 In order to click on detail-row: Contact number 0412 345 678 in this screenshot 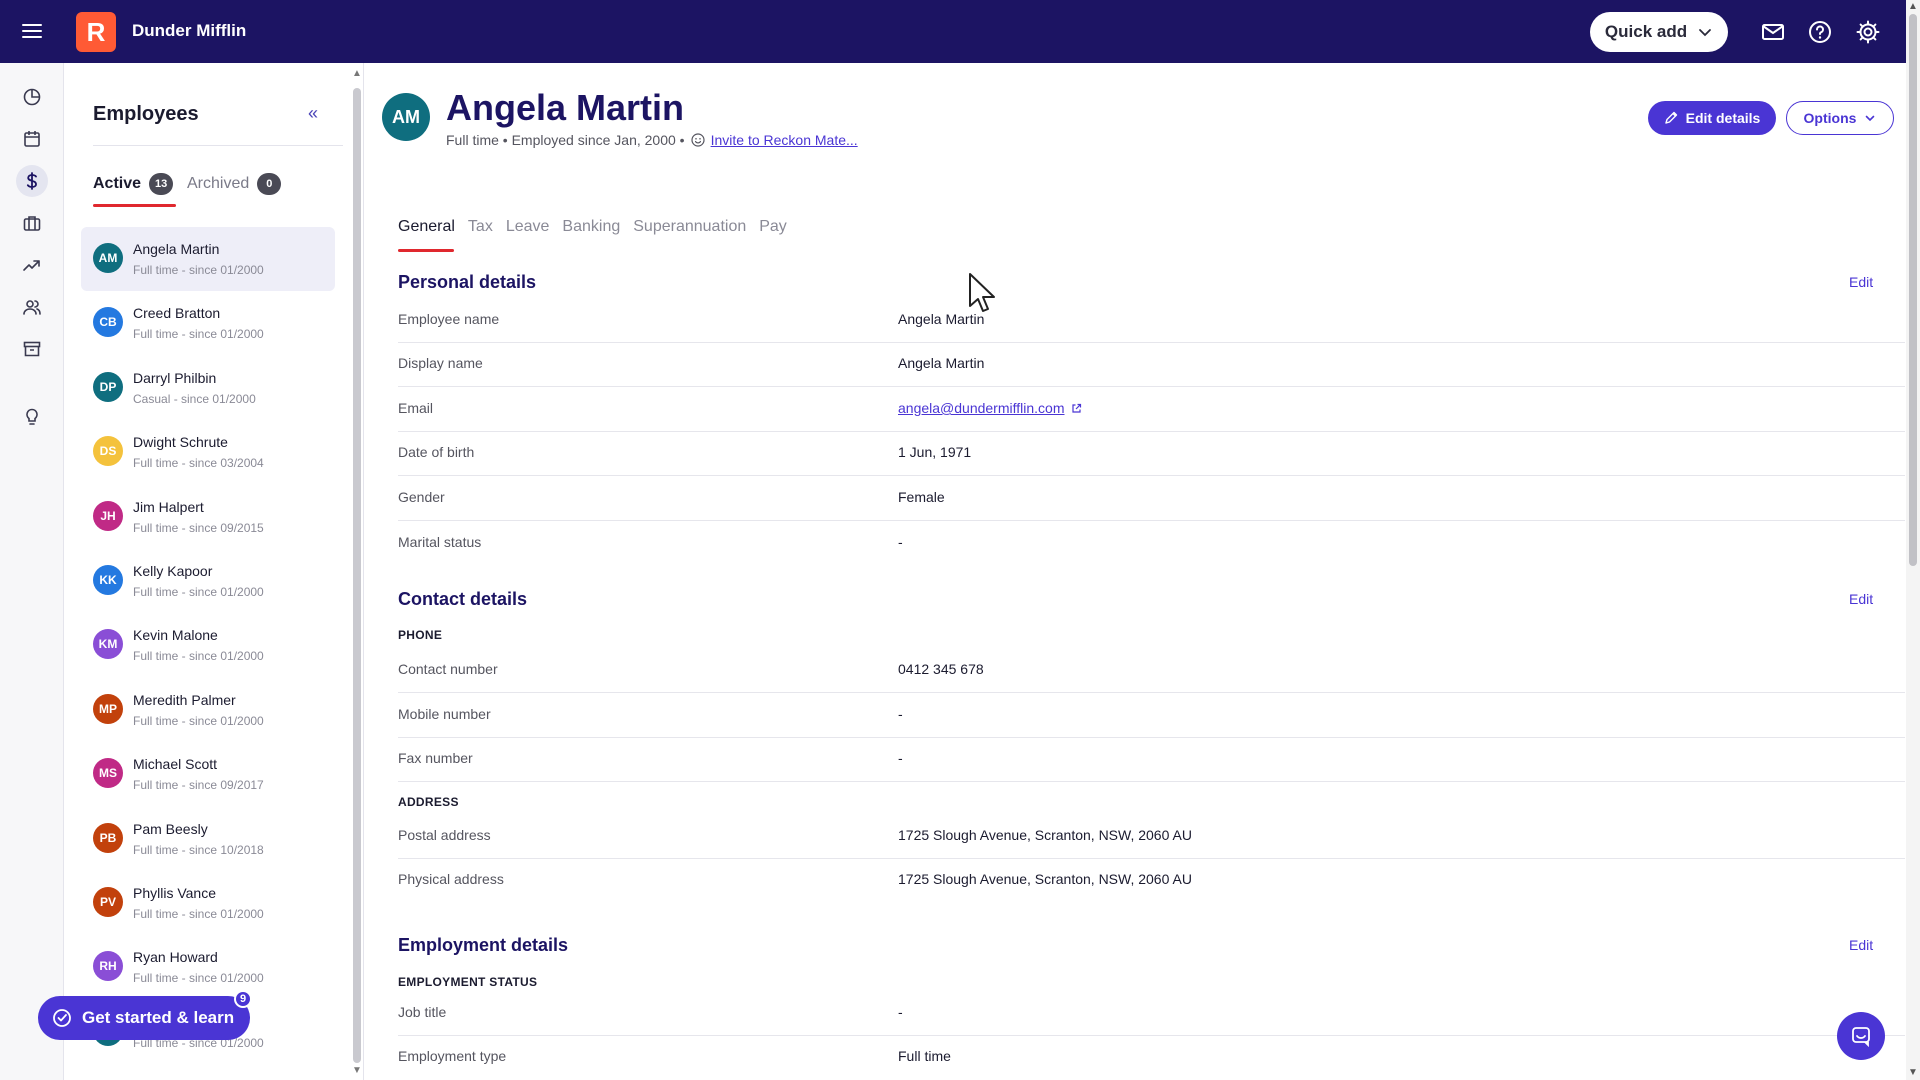, I will do `click(1151, 671)`.